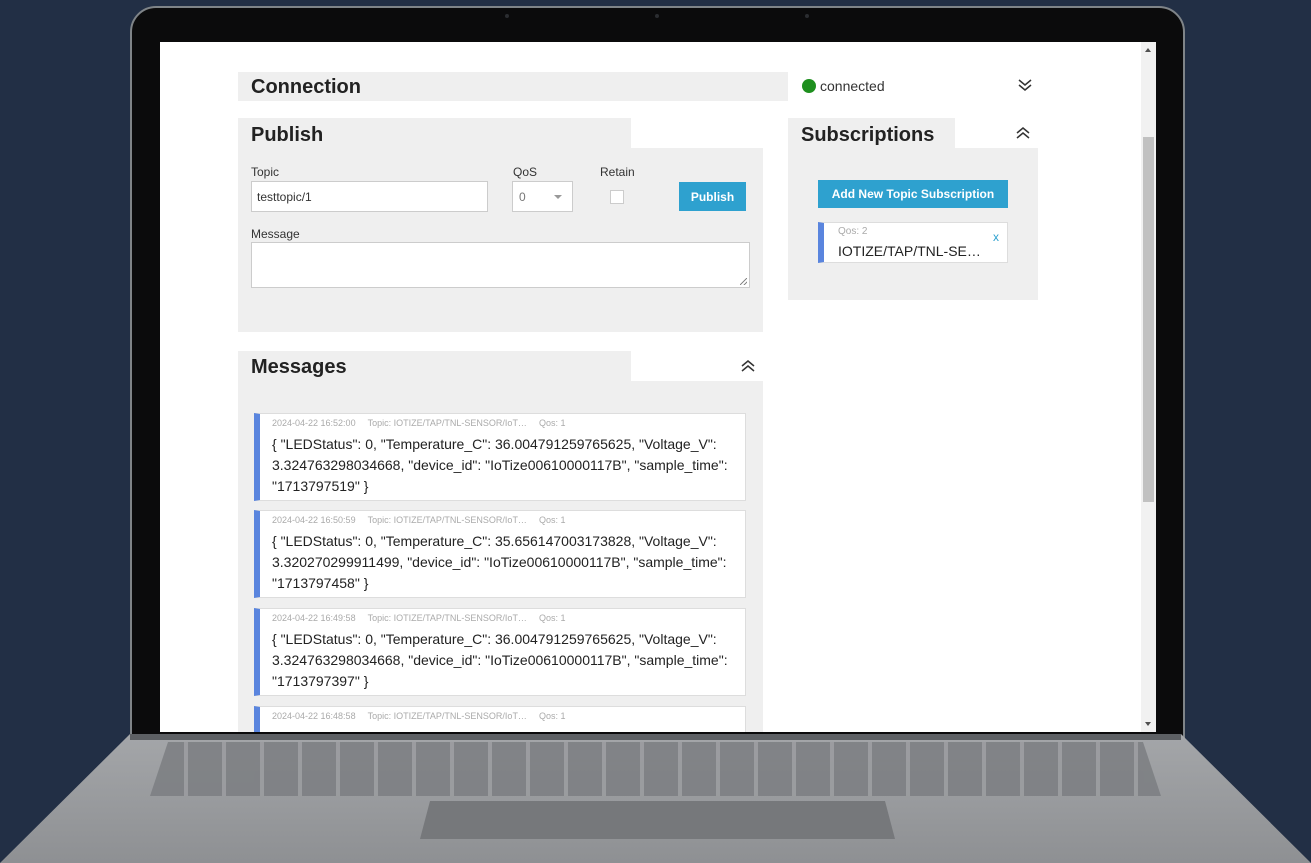 Image resolution: width=1311 pixels, height=863 pixels. What do you see at coordinates (712, 196) in the screenshot?
I see `publish-button: Publish` at bounding box center [712, 196].